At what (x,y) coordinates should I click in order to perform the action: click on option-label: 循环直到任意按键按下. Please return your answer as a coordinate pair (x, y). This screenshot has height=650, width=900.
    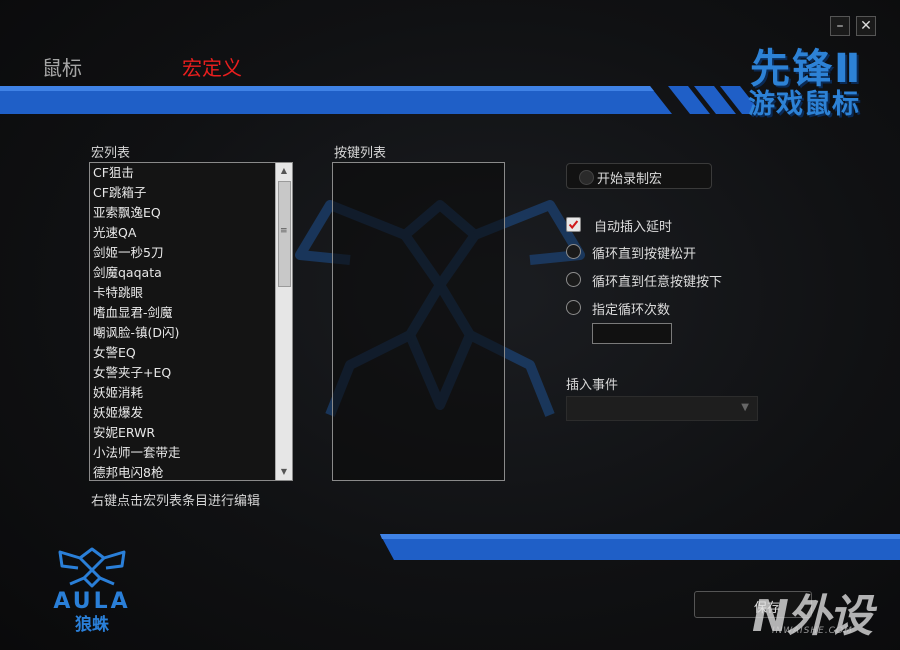
    Looking at the image, I should click on (657, 282).